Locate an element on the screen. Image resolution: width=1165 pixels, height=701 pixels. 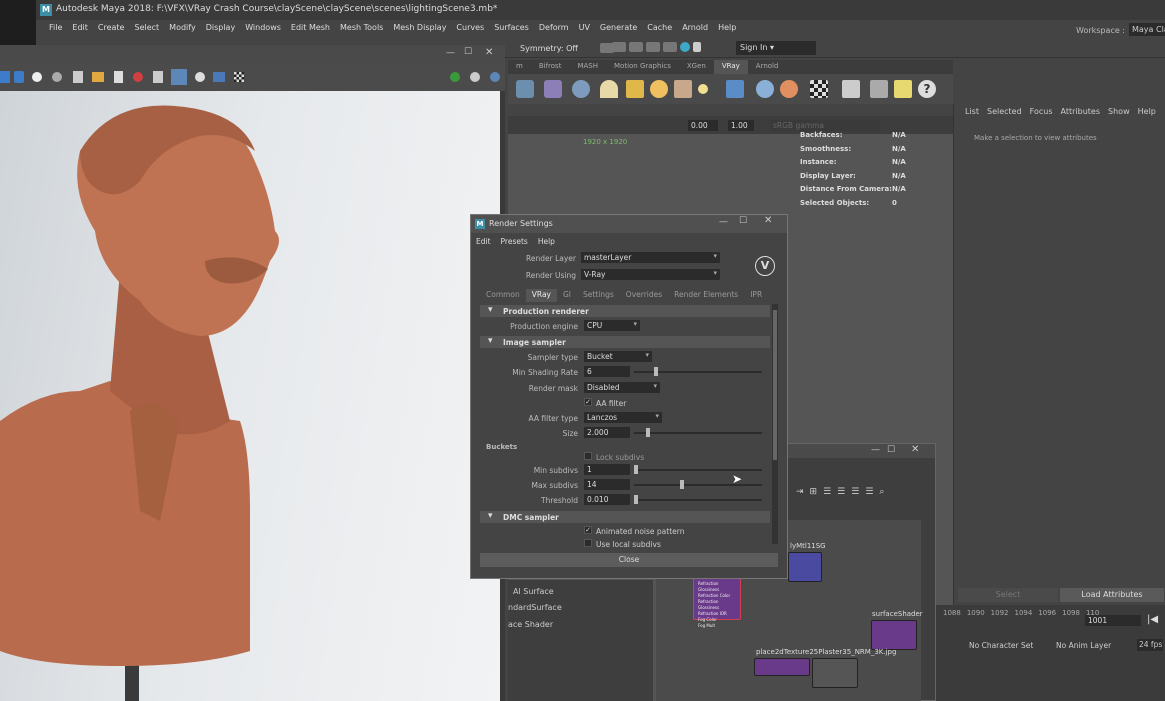
close-button: Close is located at coordinates (629, 560).